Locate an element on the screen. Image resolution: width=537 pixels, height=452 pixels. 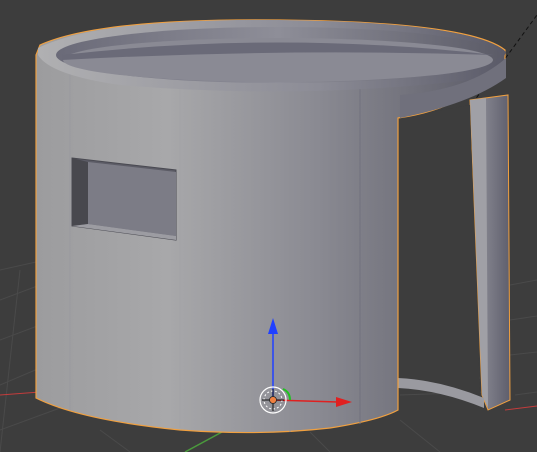
window-cutout is located at coordinates (124, 199).